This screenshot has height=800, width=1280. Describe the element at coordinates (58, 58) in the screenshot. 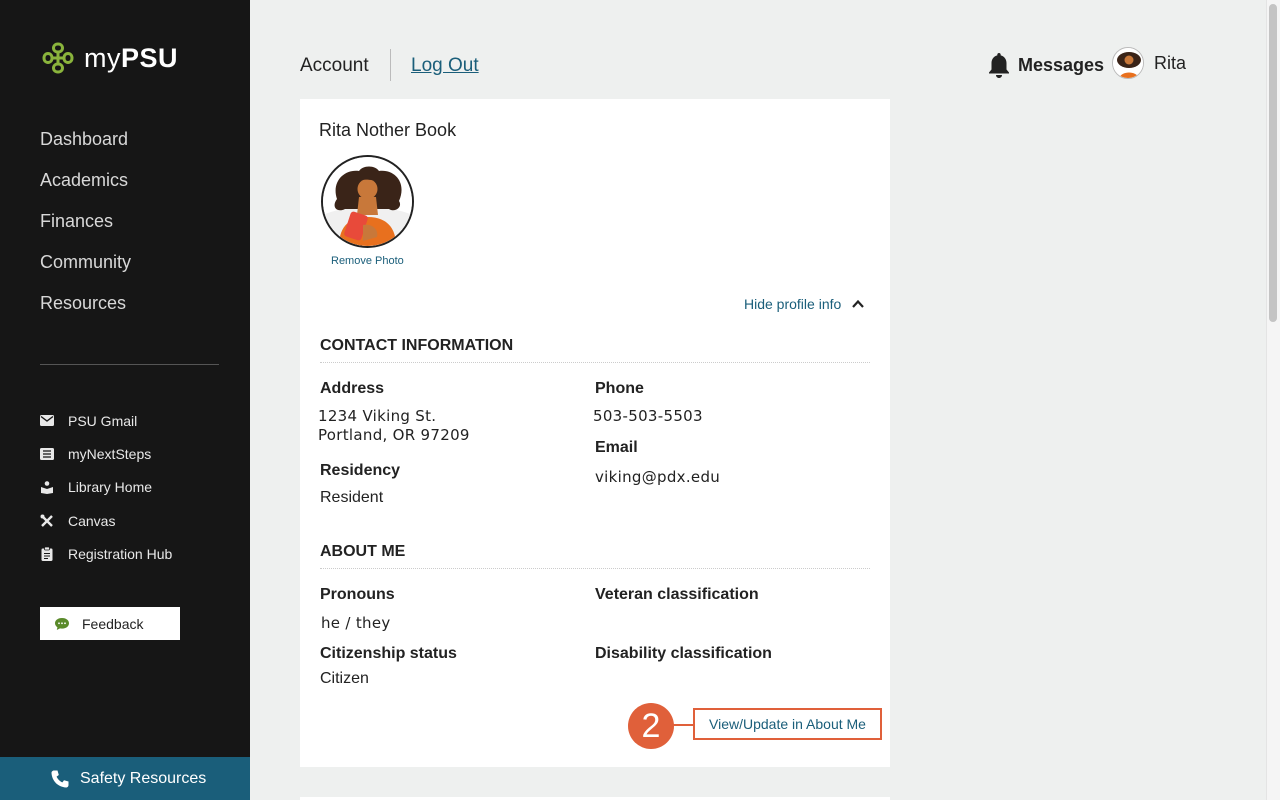

I see `psu-logo-icon` at that location.